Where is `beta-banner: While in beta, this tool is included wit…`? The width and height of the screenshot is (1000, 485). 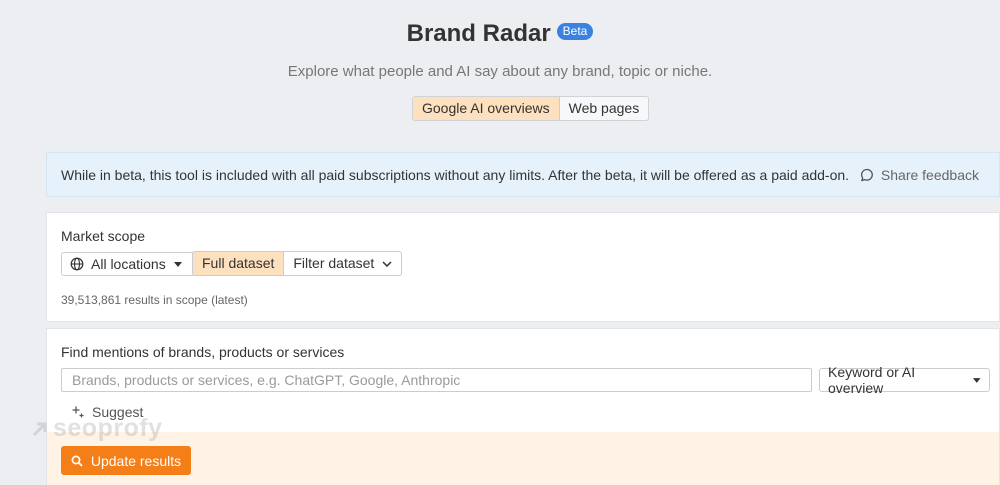 beta-banner: While in beta, this tool is included wit… is located at coordinates (523, 174).